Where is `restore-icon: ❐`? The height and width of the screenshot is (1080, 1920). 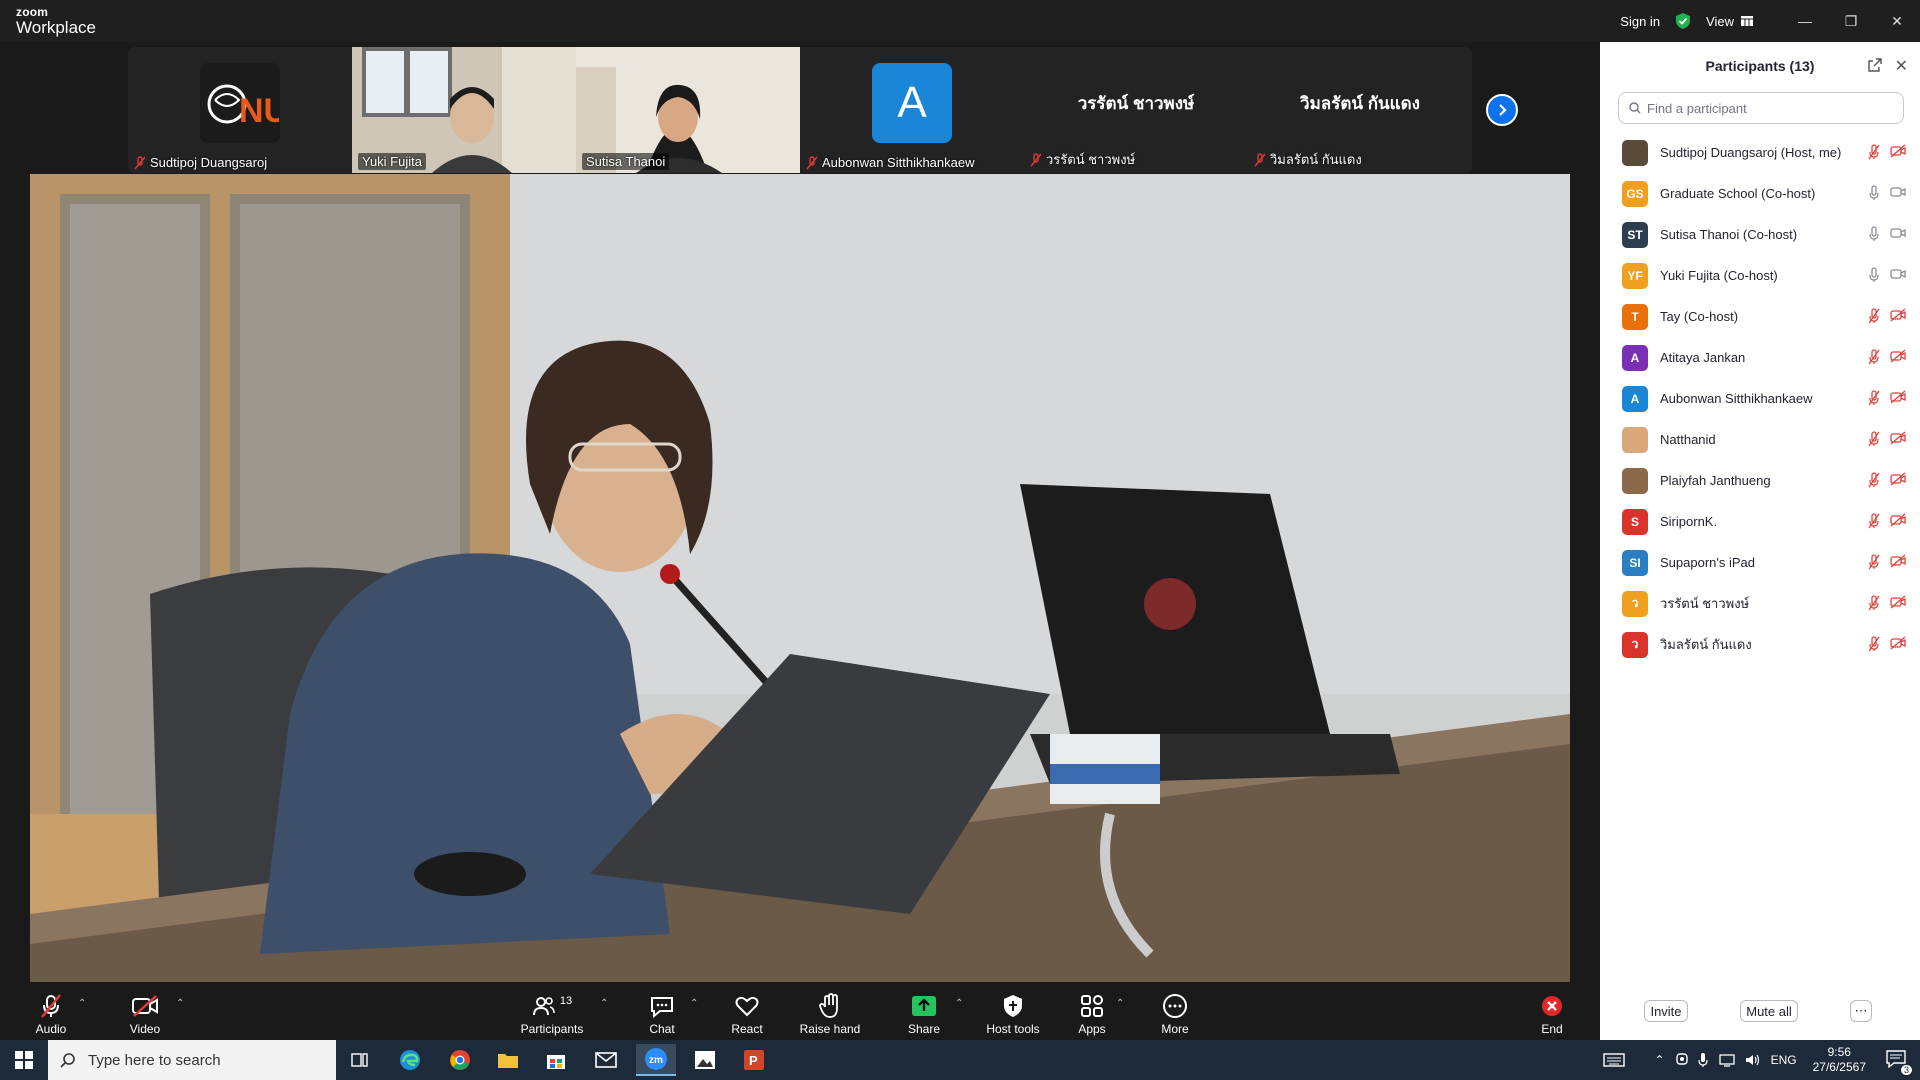
restore-icon: ❐ is located at coordinates (1851, 21).